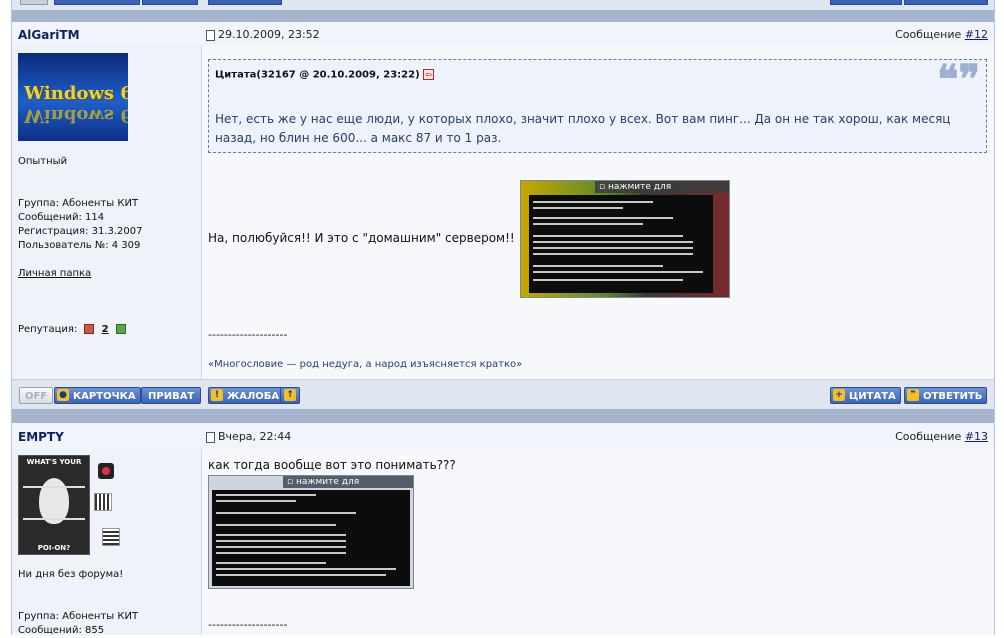  What do you see at coordinates (36, 395) in the screenshot?
I see `online-status-button: OFF` at bounding box center [36, 395].